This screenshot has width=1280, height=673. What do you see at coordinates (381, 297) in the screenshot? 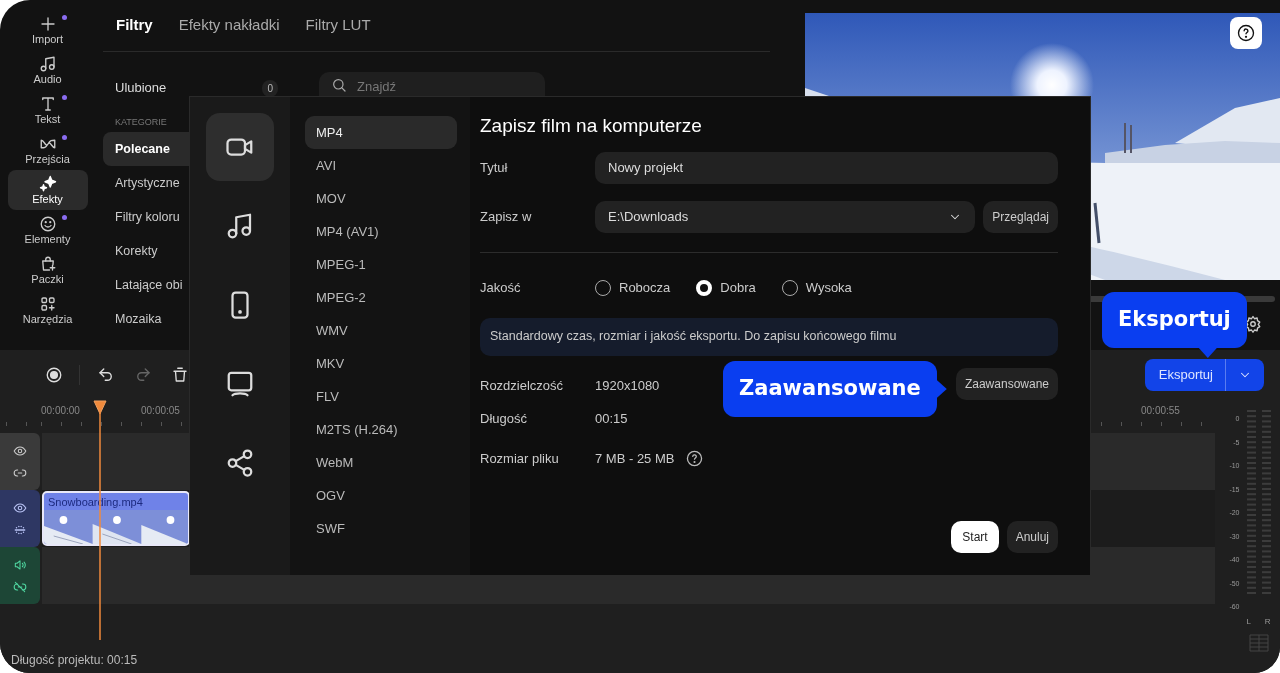
I see `format-item: MPEG-2` at bounding box center [381, 297].